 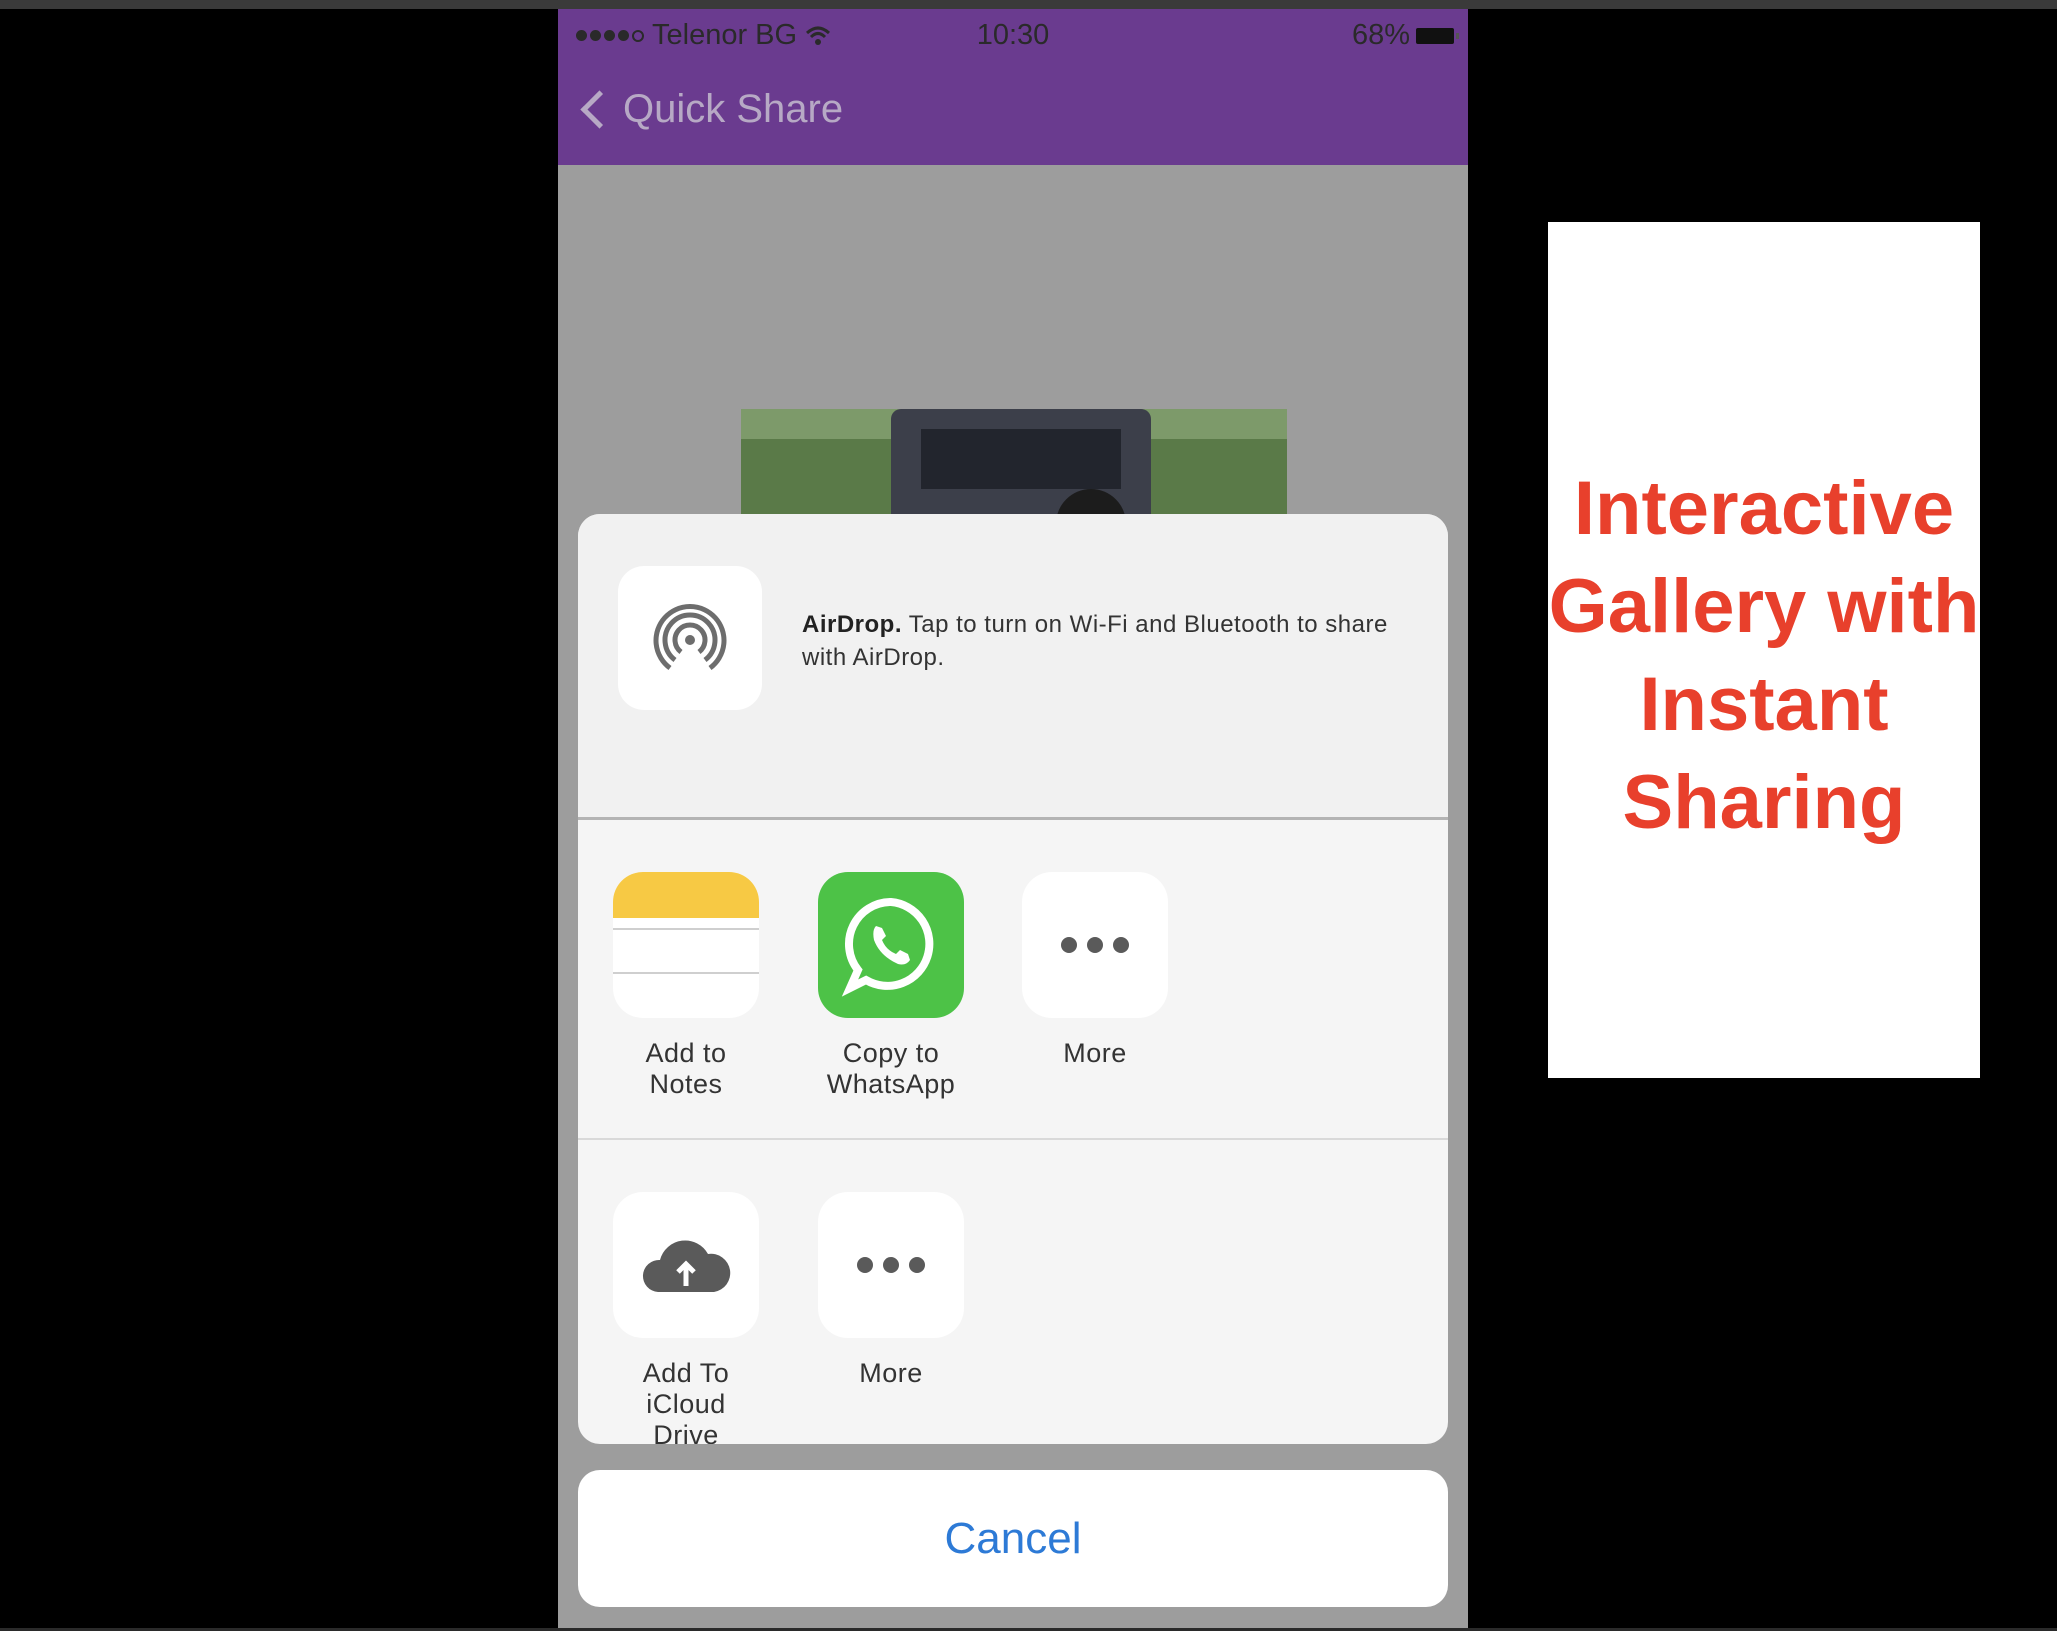 What do you see at coordinates (733, 109) in the screenshot?
I see `back-label: Quick Share` at bounding box center [733, 109].